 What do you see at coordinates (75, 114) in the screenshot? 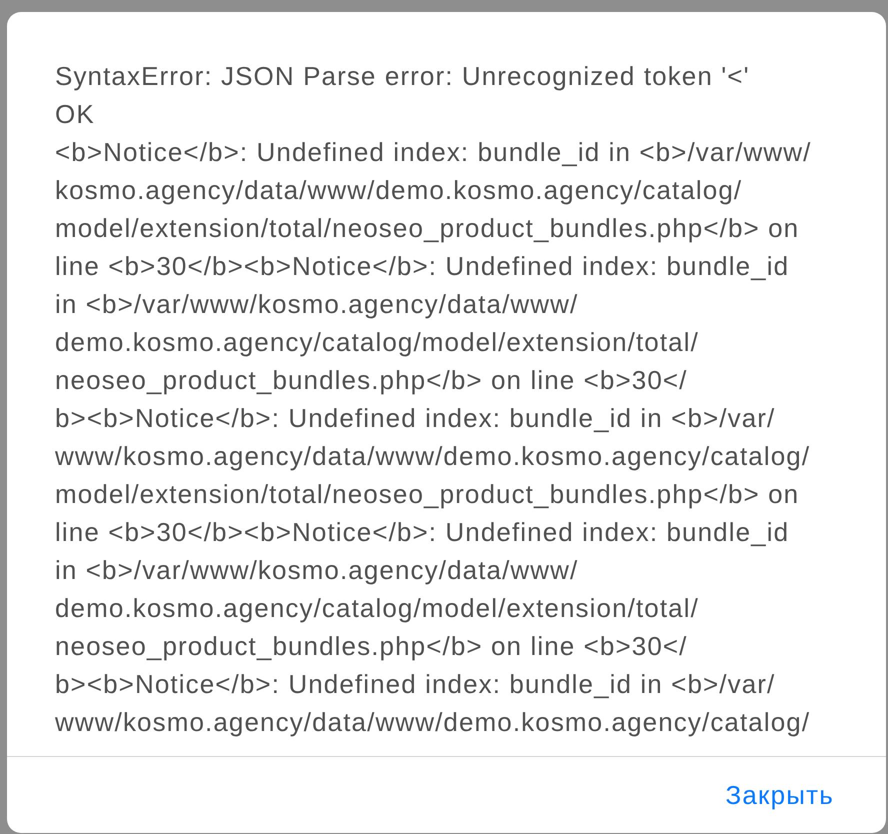
I see `status-text: OK` at bounding box center [75, 114].